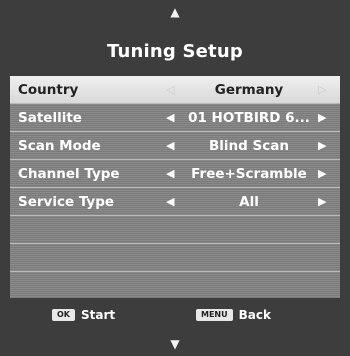  I want to click on setting-row-satellite: Satellite ◀ 01 HOTBIRD 6... ▶, so click(175, 117).